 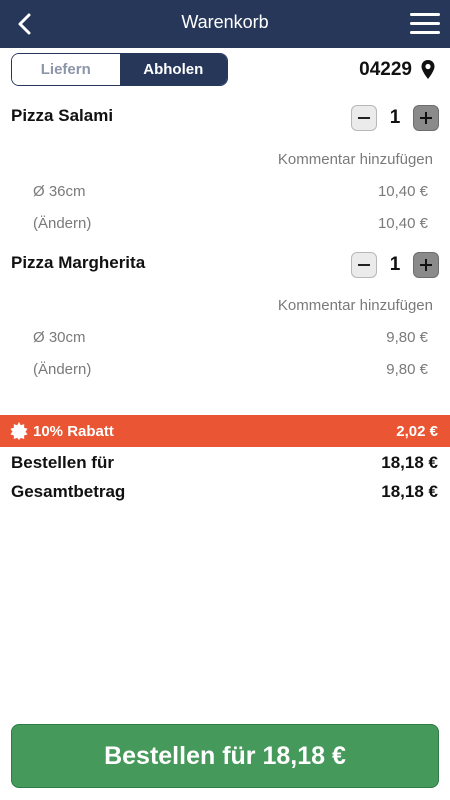 I want to click on order-for-label: Bestellen für, so click(x=62, y=462).